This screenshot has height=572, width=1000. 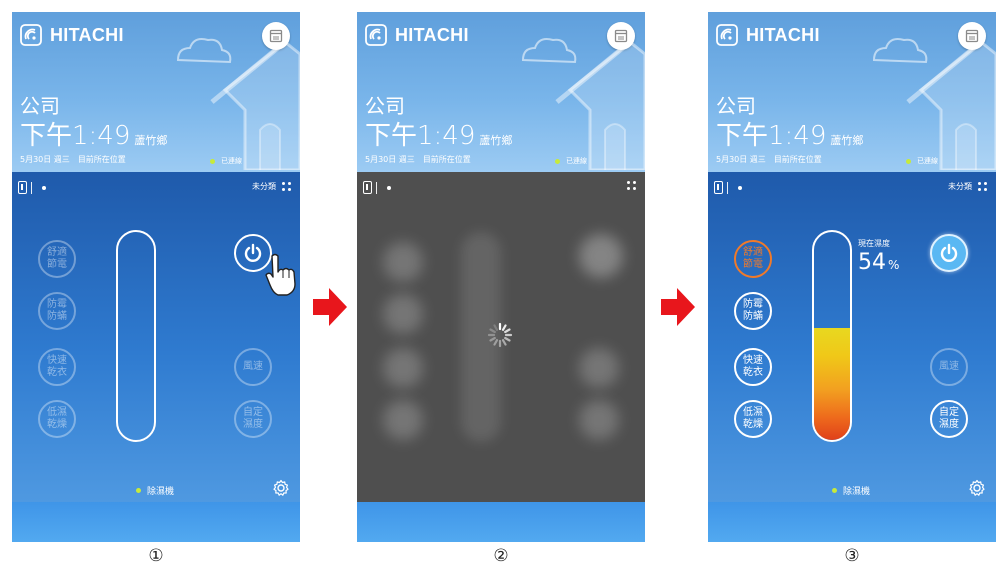 I want to click on header: HITACHI 公司 下午1:49 蘆竹鄉 5月30日 週三 目前所在位置 已連線, so click(x=156, y=92).